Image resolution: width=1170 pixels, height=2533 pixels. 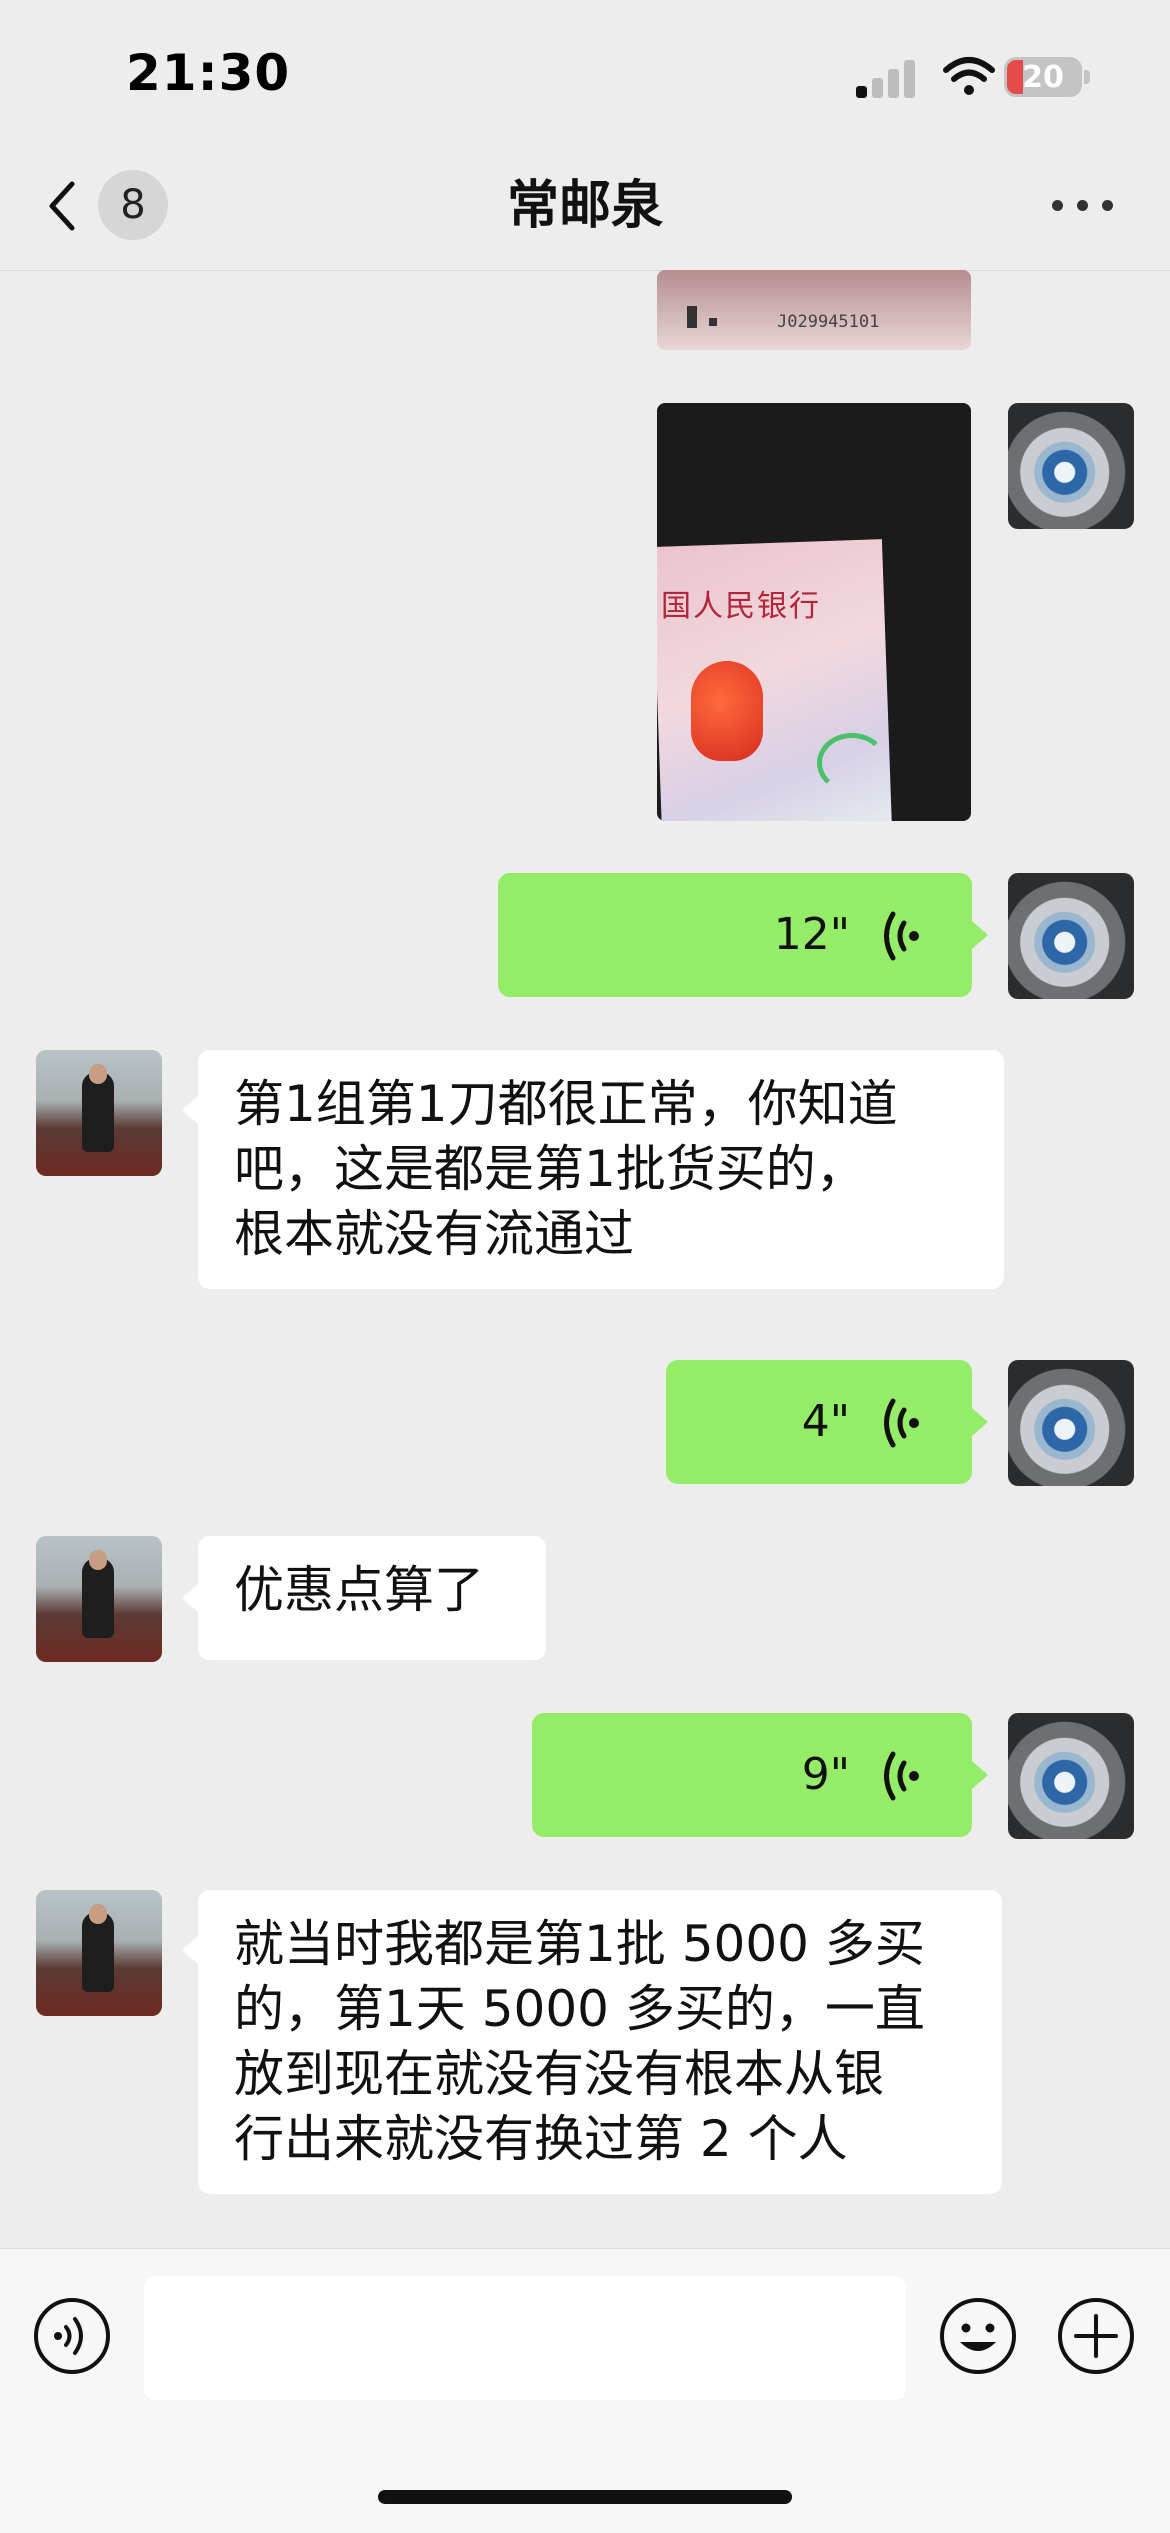 I want to click on voice-duration: 12", so click(x=811, y=934).